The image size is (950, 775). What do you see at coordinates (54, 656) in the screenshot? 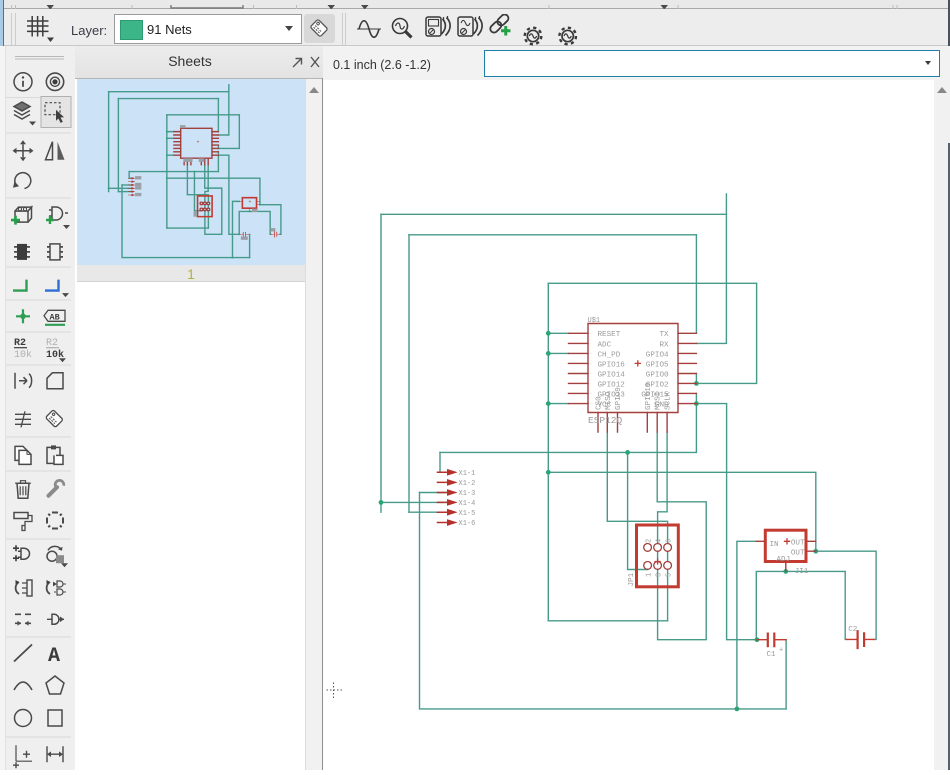
I see `svg-text: A` at bounding box center [54, 656].